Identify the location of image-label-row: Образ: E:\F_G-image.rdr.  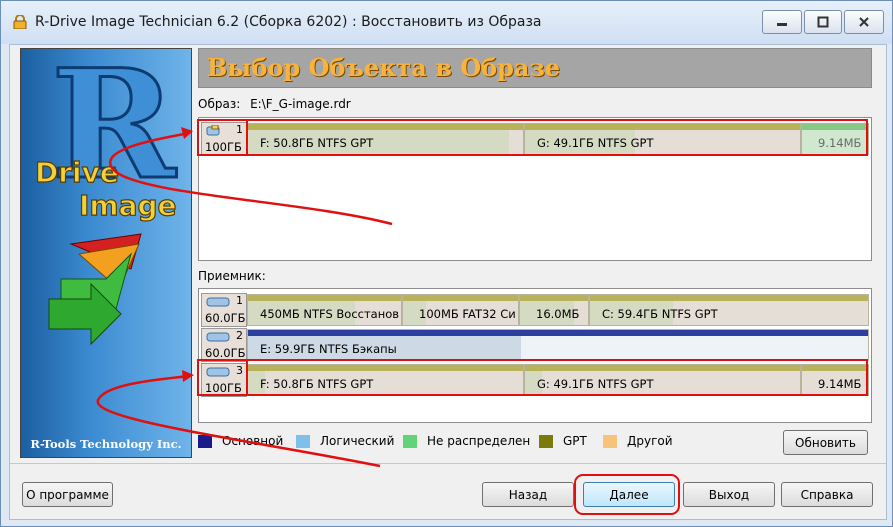
(274, 104).